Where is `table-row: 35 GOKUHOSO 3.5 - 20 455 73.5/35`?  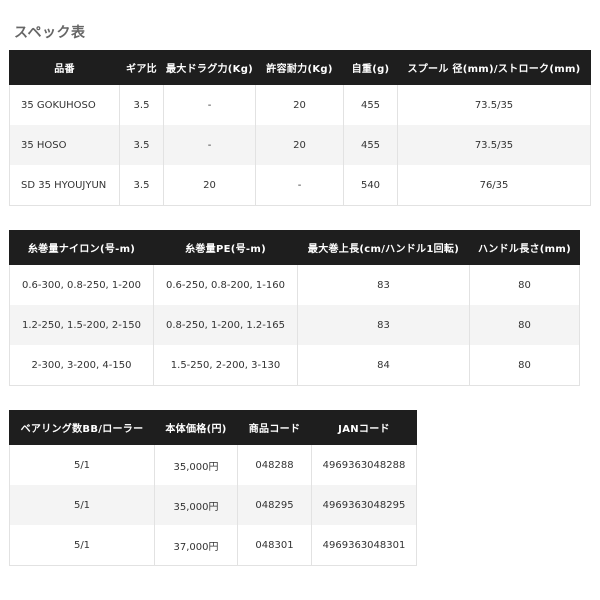
table-row: 35 GOKUHOSO 3.5 - 20 455 73.5/35 is located at coordinates (300, 104).